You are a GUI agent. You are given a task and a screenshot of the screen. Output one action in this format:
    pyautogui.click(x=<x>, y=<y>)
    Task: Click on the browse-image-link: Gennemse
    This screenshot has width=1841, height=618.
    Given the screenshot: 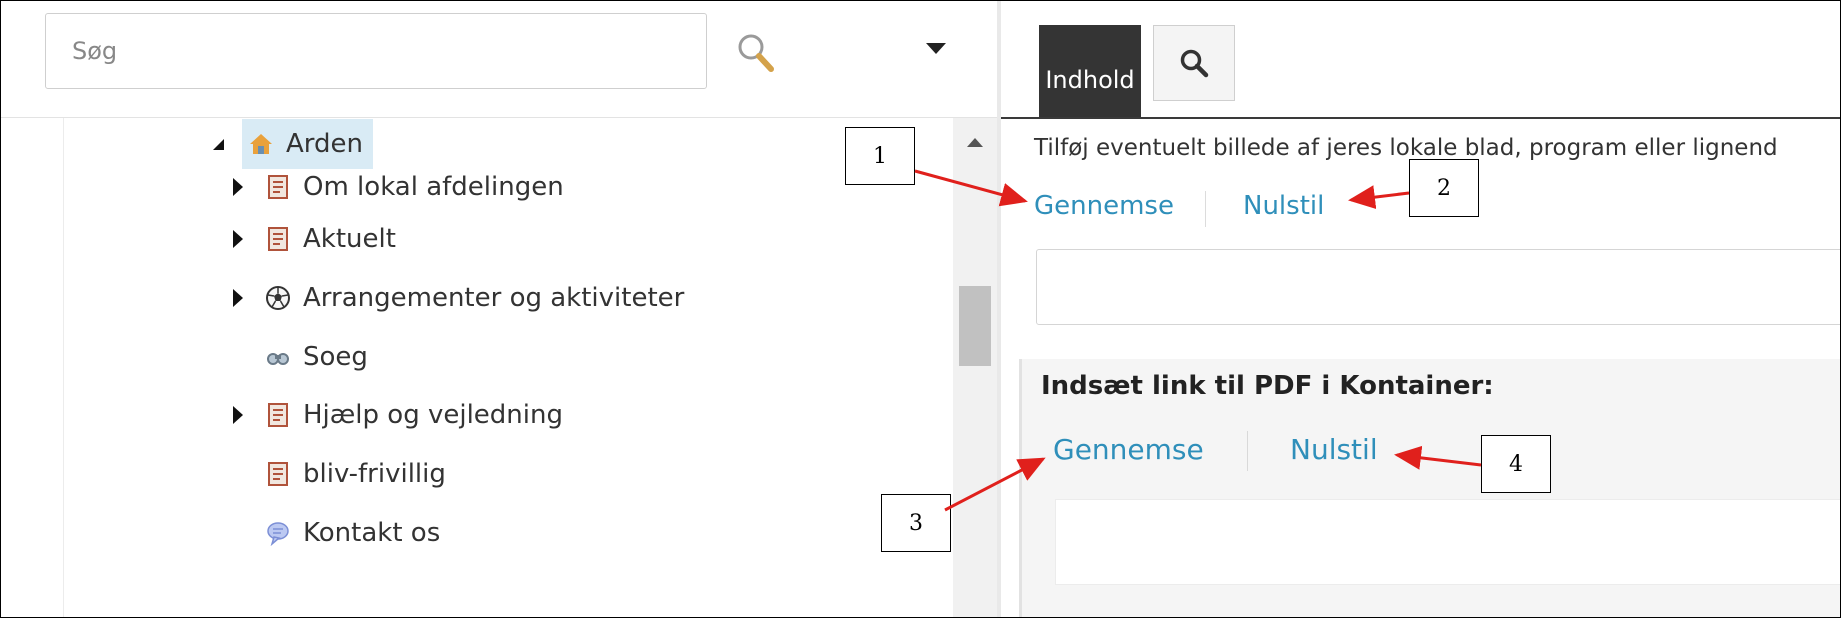 What is the action you would take?
    pyautogui.click(x=1104, y=206)
    